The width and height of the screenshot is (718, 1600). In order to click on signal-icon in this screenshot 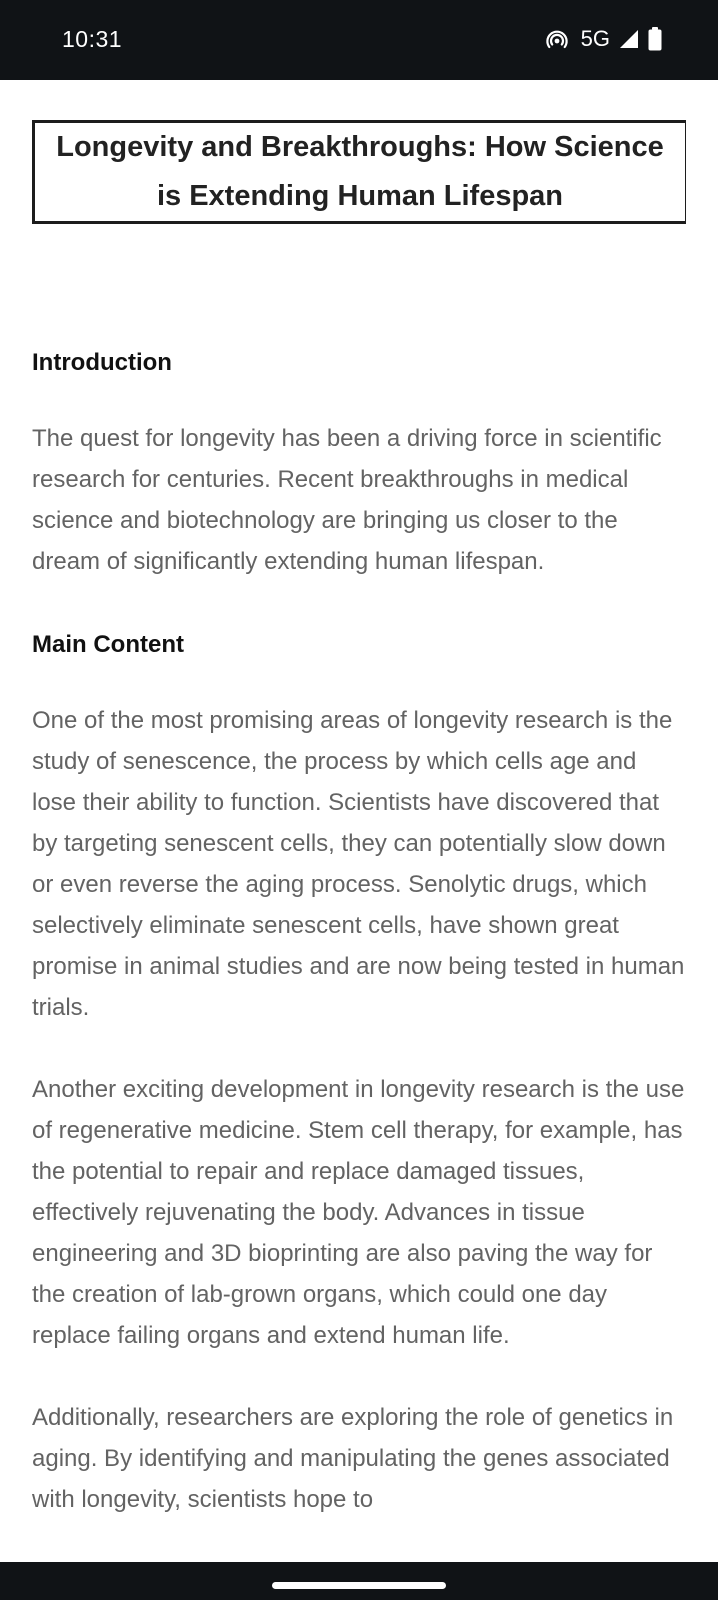, I will do `click(629, 39)`.